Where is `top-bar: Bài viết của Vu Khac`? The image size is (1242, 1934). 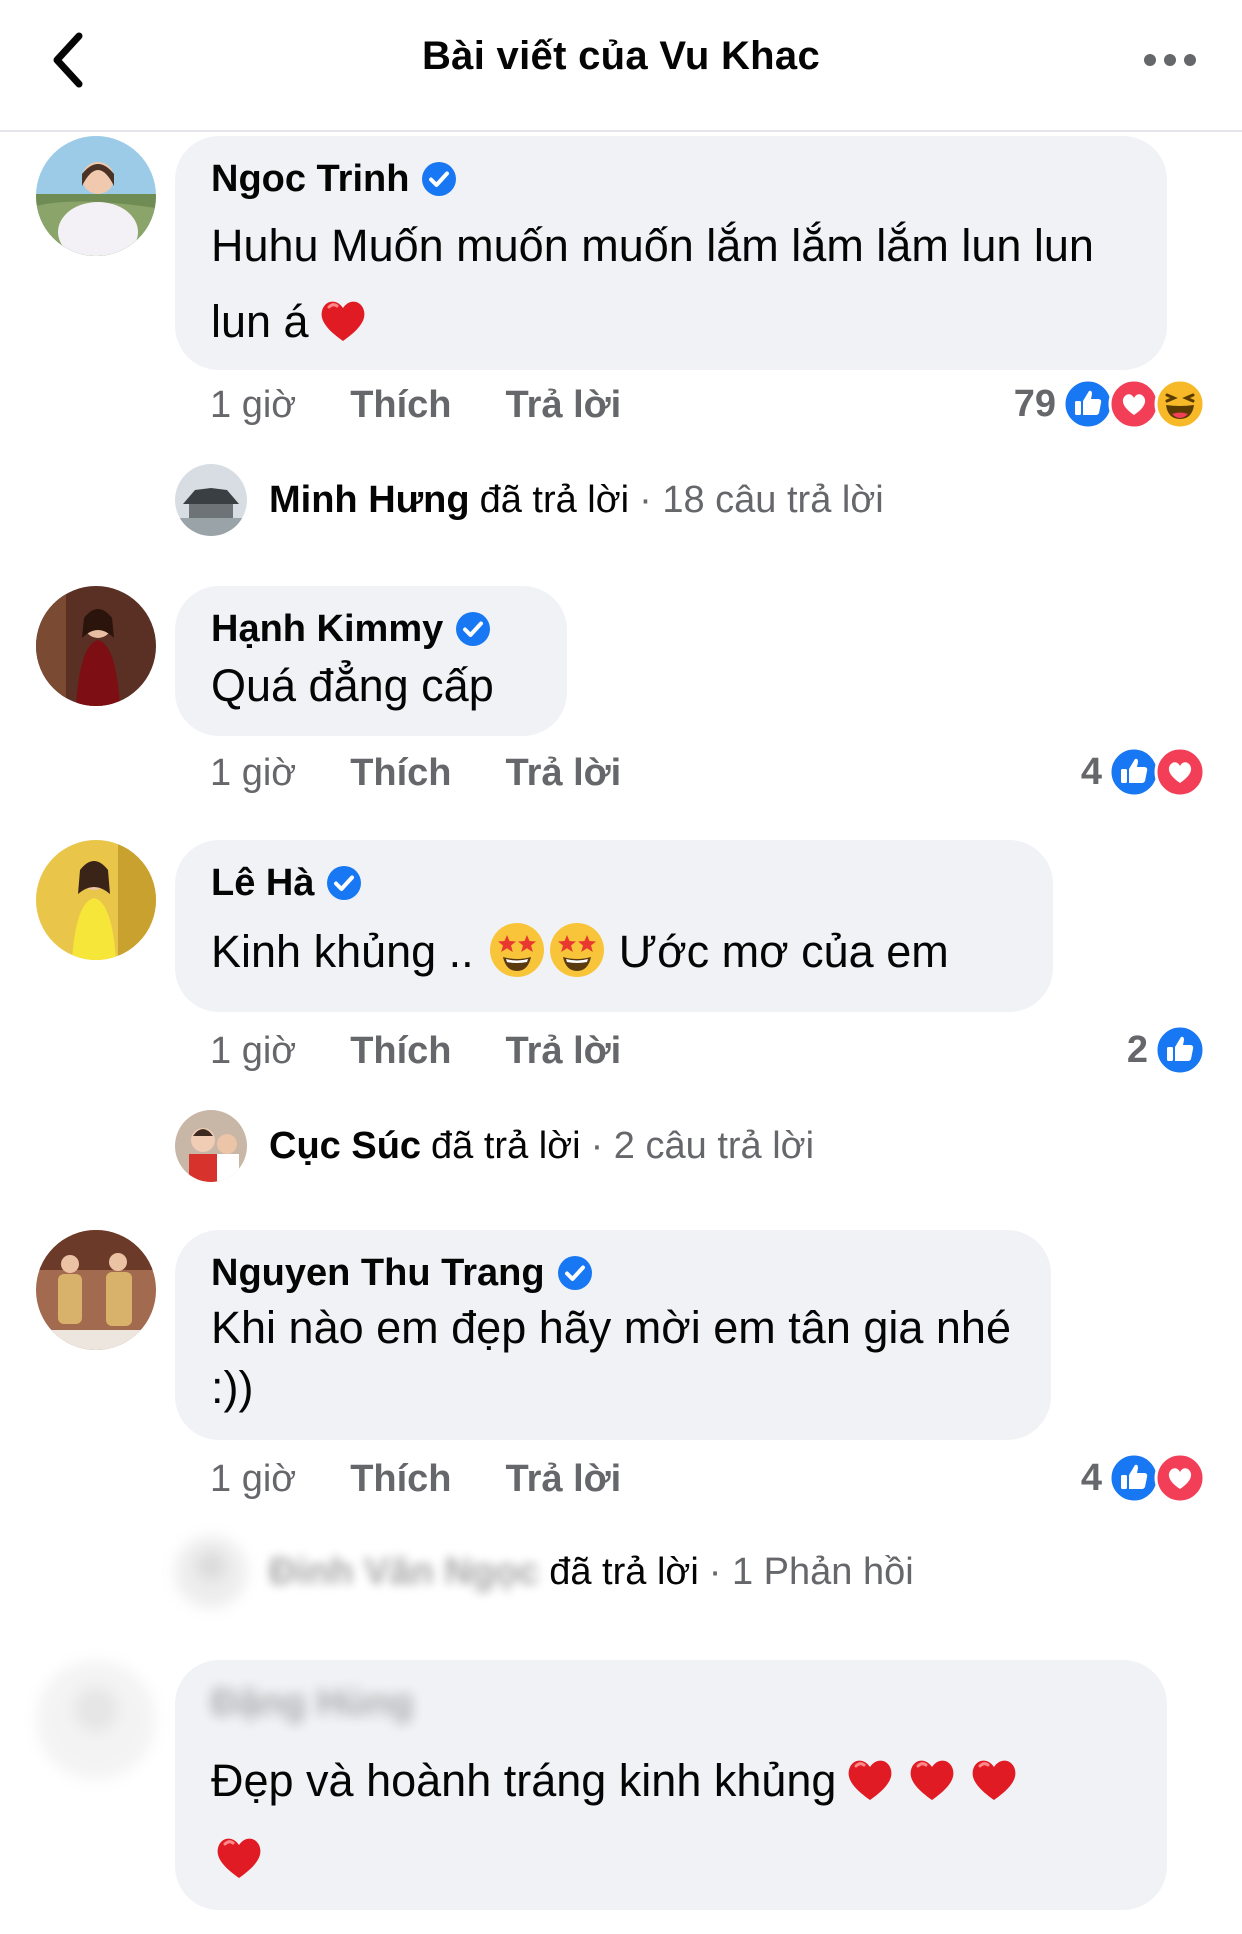 top-bar: Bài viết của Vu Khac is located at coordinates (621, 66).